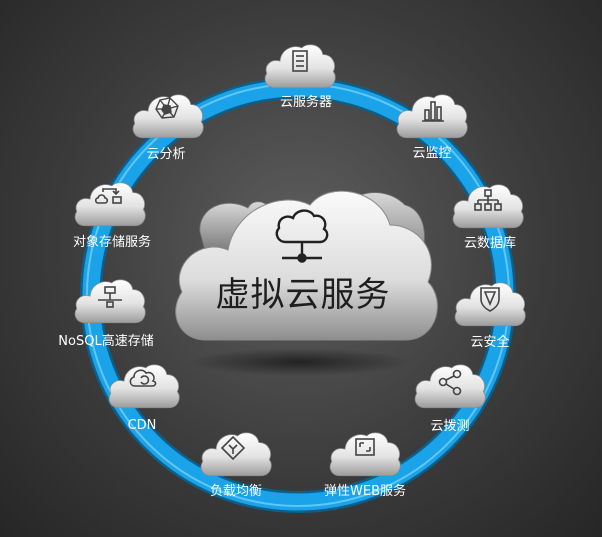 This screenshot has width=602, height=537. I want to click on service-label: 负载均衡, so click(236, 491).